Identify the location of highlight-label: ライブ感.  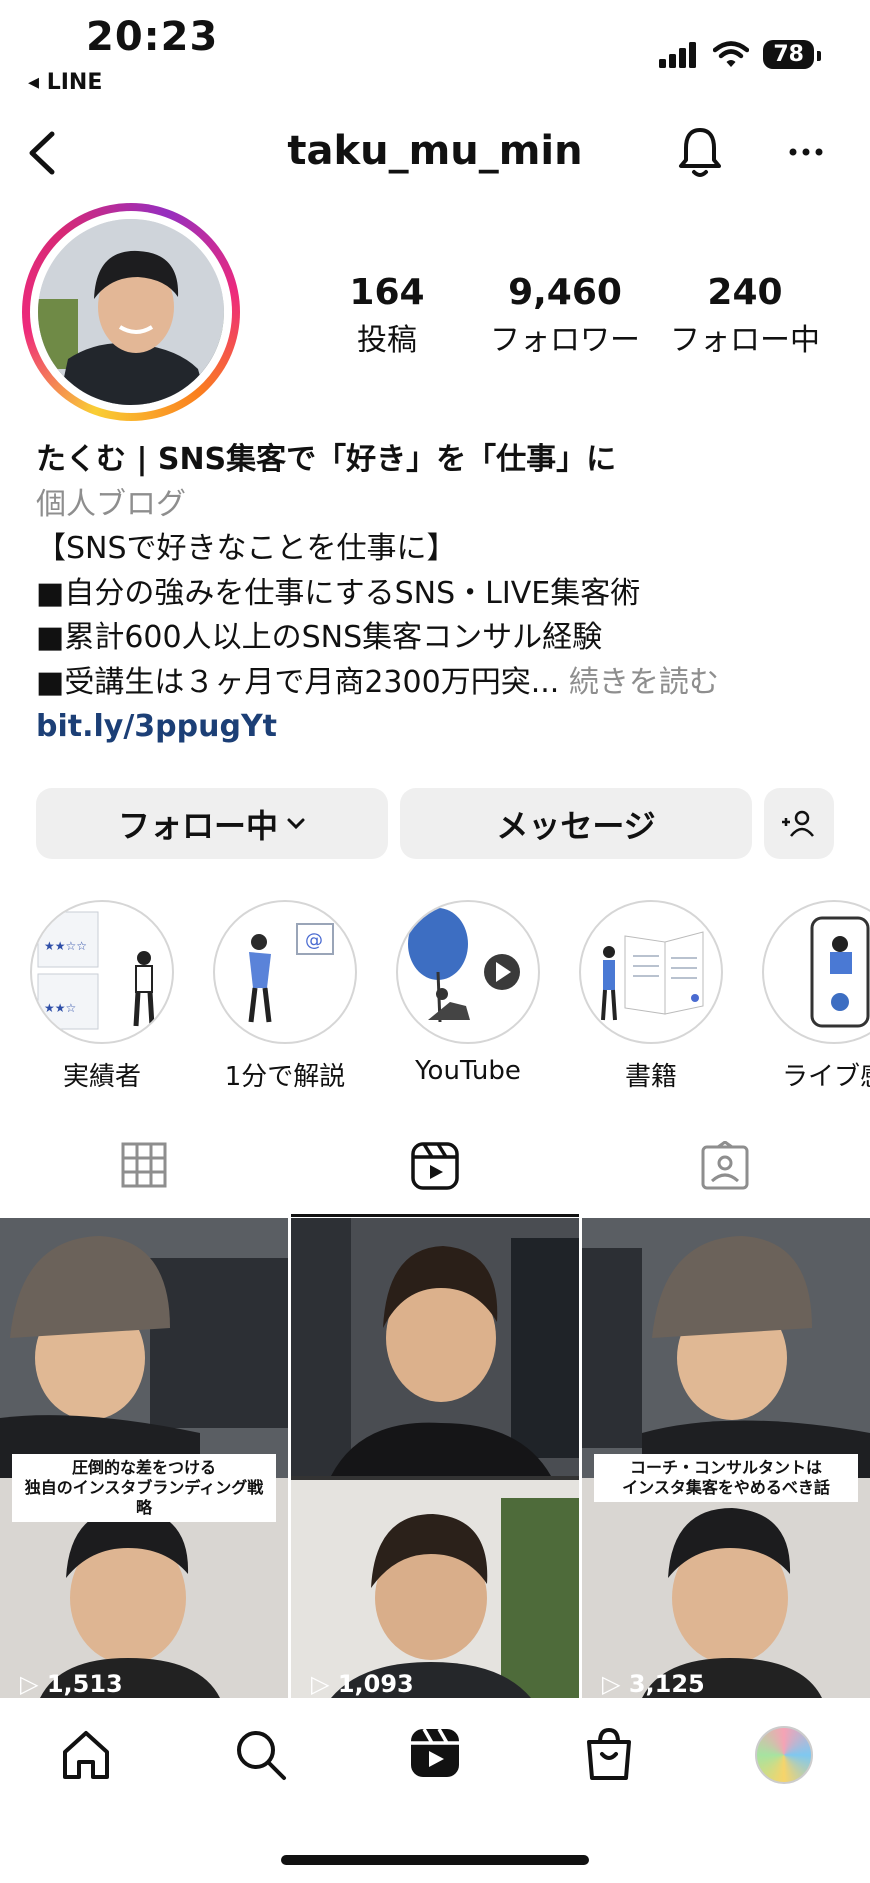
(825, 1077).